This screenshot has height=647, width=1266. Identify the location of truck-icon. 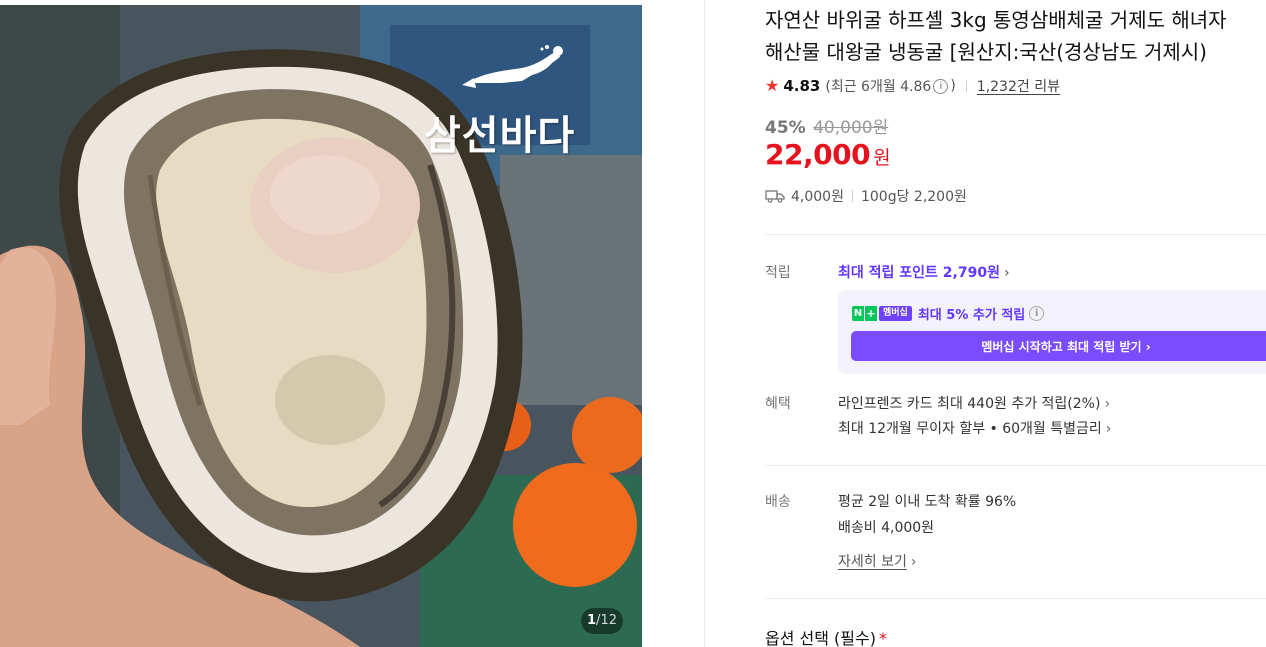
(775, 196).